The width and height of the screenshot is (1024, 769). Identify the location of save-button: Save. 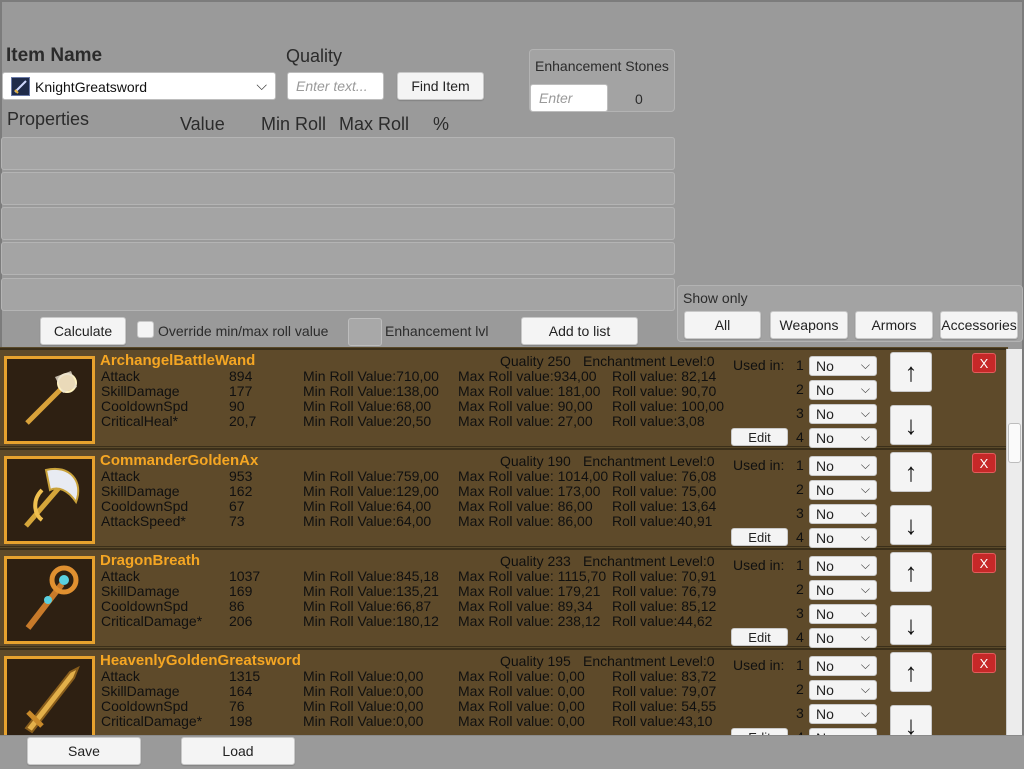
(84, 751).